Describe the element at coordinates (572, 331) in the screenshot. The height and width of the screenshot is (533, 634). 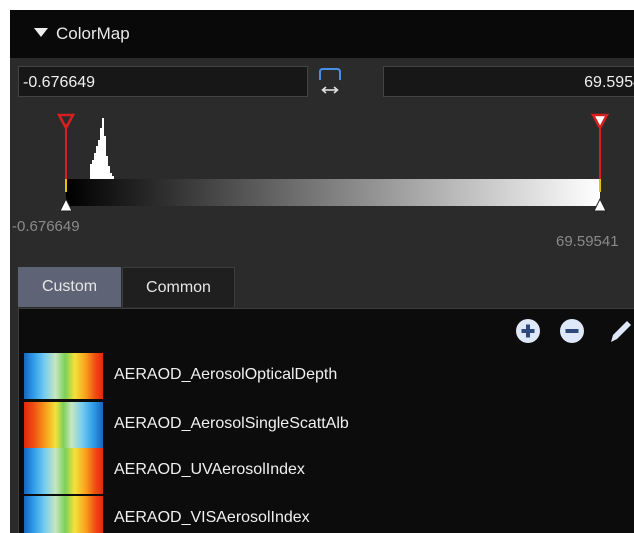
I see `remove-icon` at that location.